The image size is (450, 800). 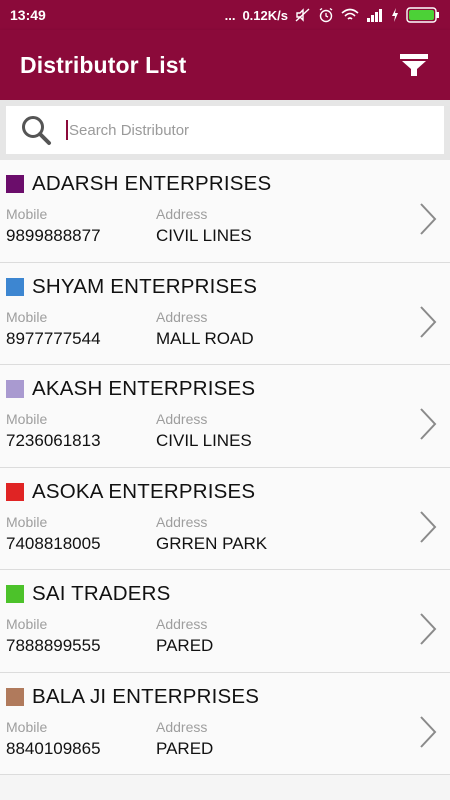 I want to click on mobile-value: 8840109865, so click(x=53, y=748).